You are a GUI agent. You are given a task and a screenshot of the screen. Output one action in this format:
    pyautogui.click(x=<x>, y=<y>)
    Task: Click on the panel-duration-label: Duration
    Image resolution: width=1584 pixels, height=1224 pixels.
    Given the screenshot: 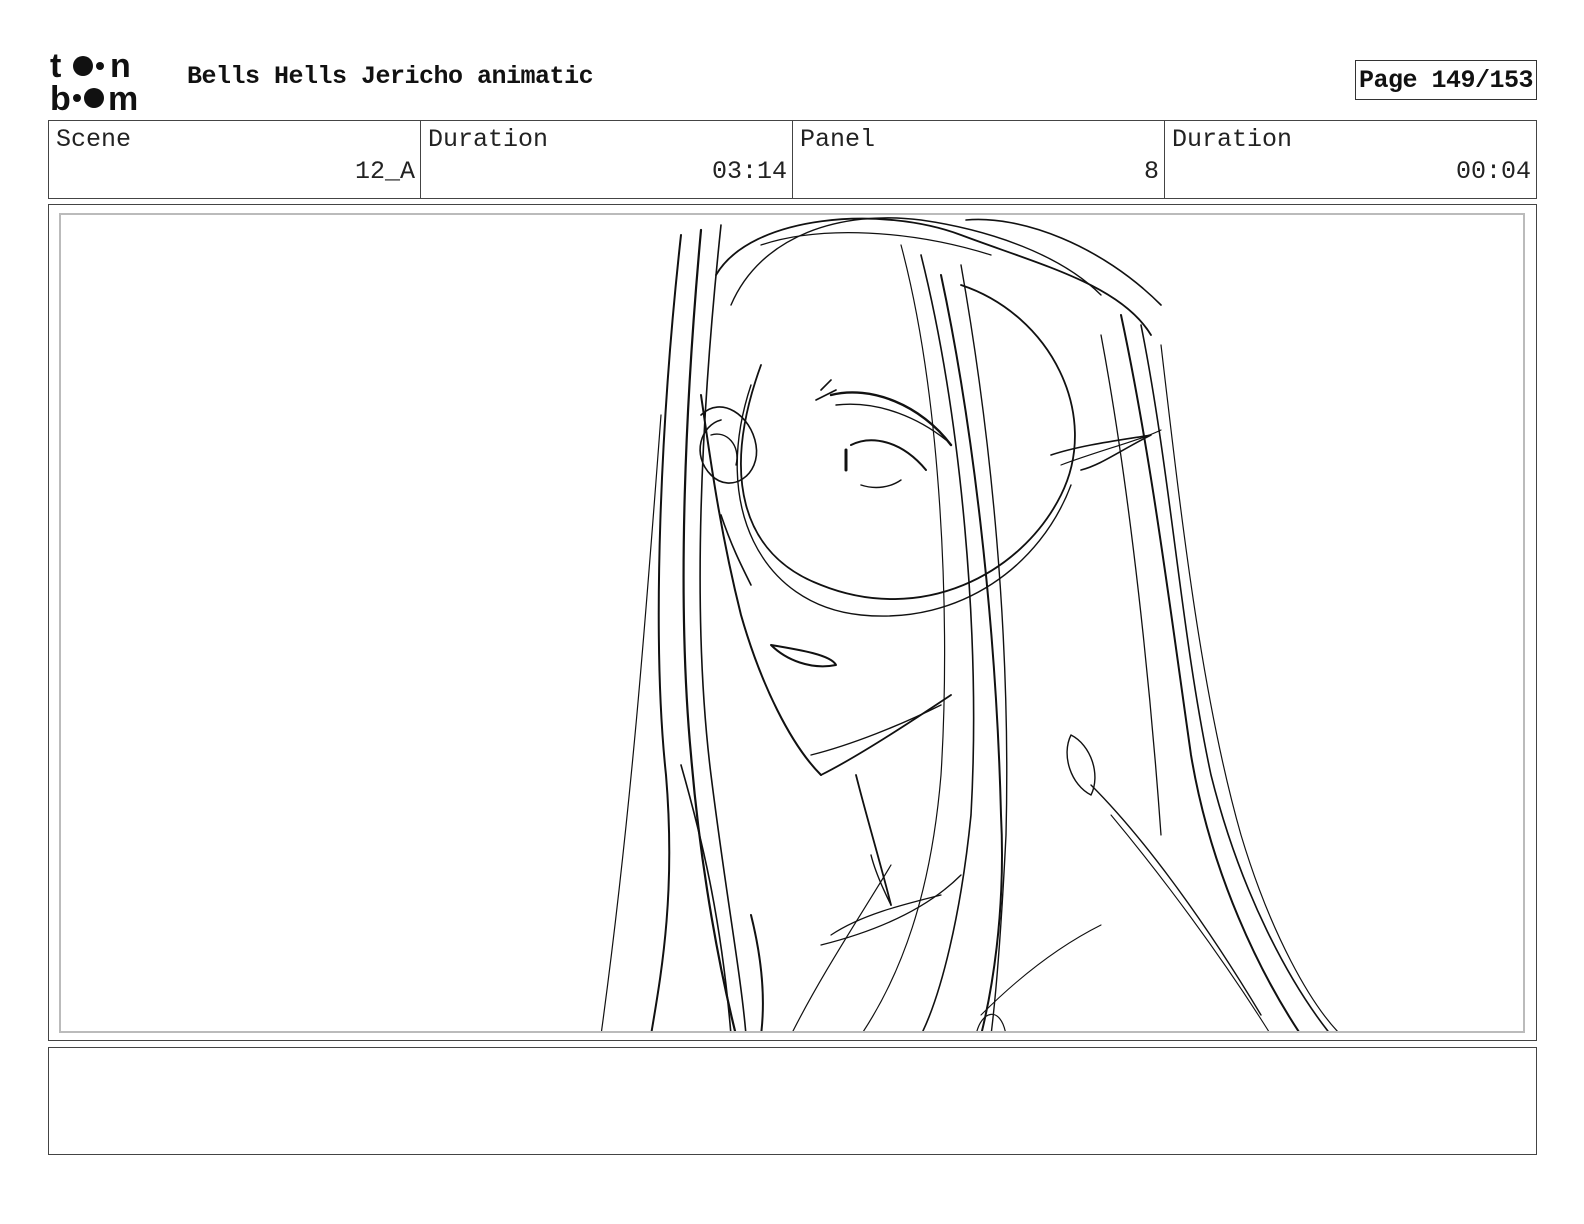 What is the action you would take?
    pyautogui.click(x=1232, y=139)
    